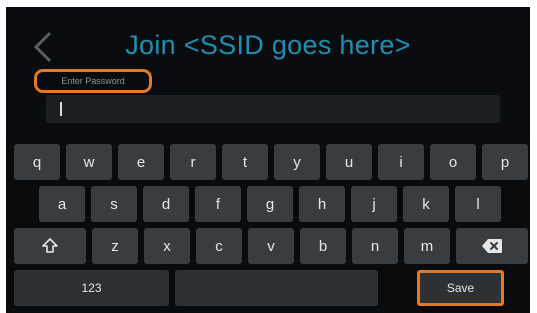 The image size is (537, 313). I want to click on key-m: m, so click(427, 246).